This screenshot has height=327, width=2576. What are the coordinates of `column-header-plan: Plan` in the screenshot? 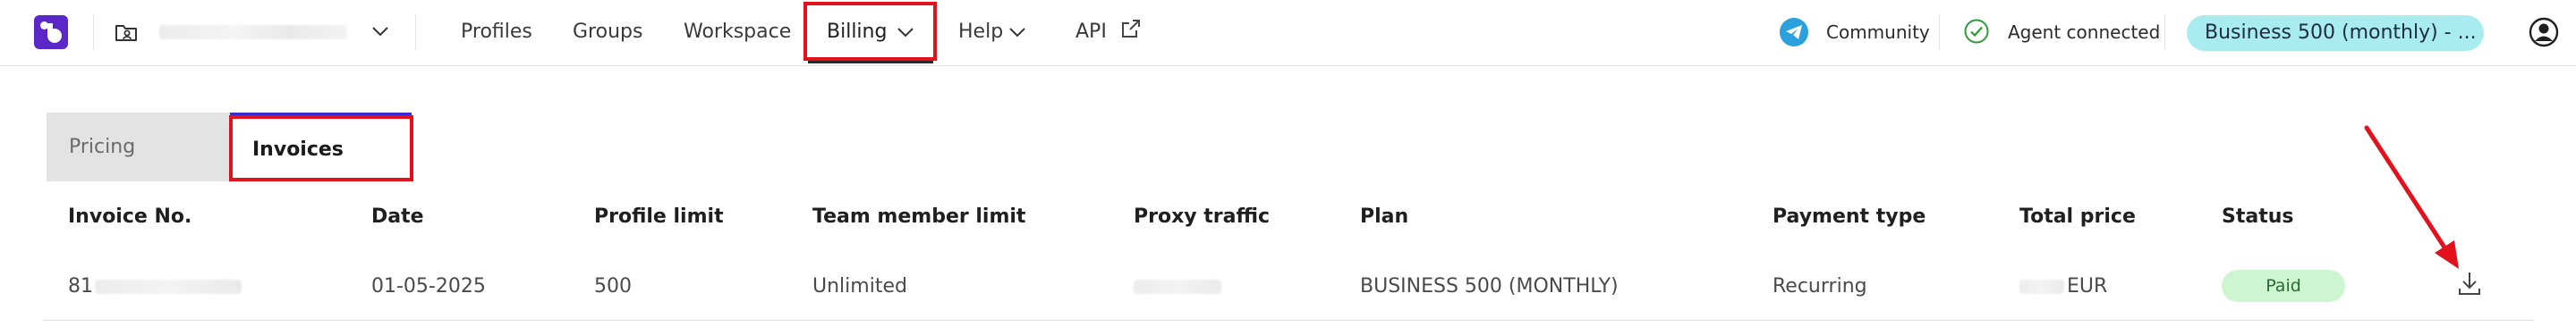 It's located at (1384, 216).